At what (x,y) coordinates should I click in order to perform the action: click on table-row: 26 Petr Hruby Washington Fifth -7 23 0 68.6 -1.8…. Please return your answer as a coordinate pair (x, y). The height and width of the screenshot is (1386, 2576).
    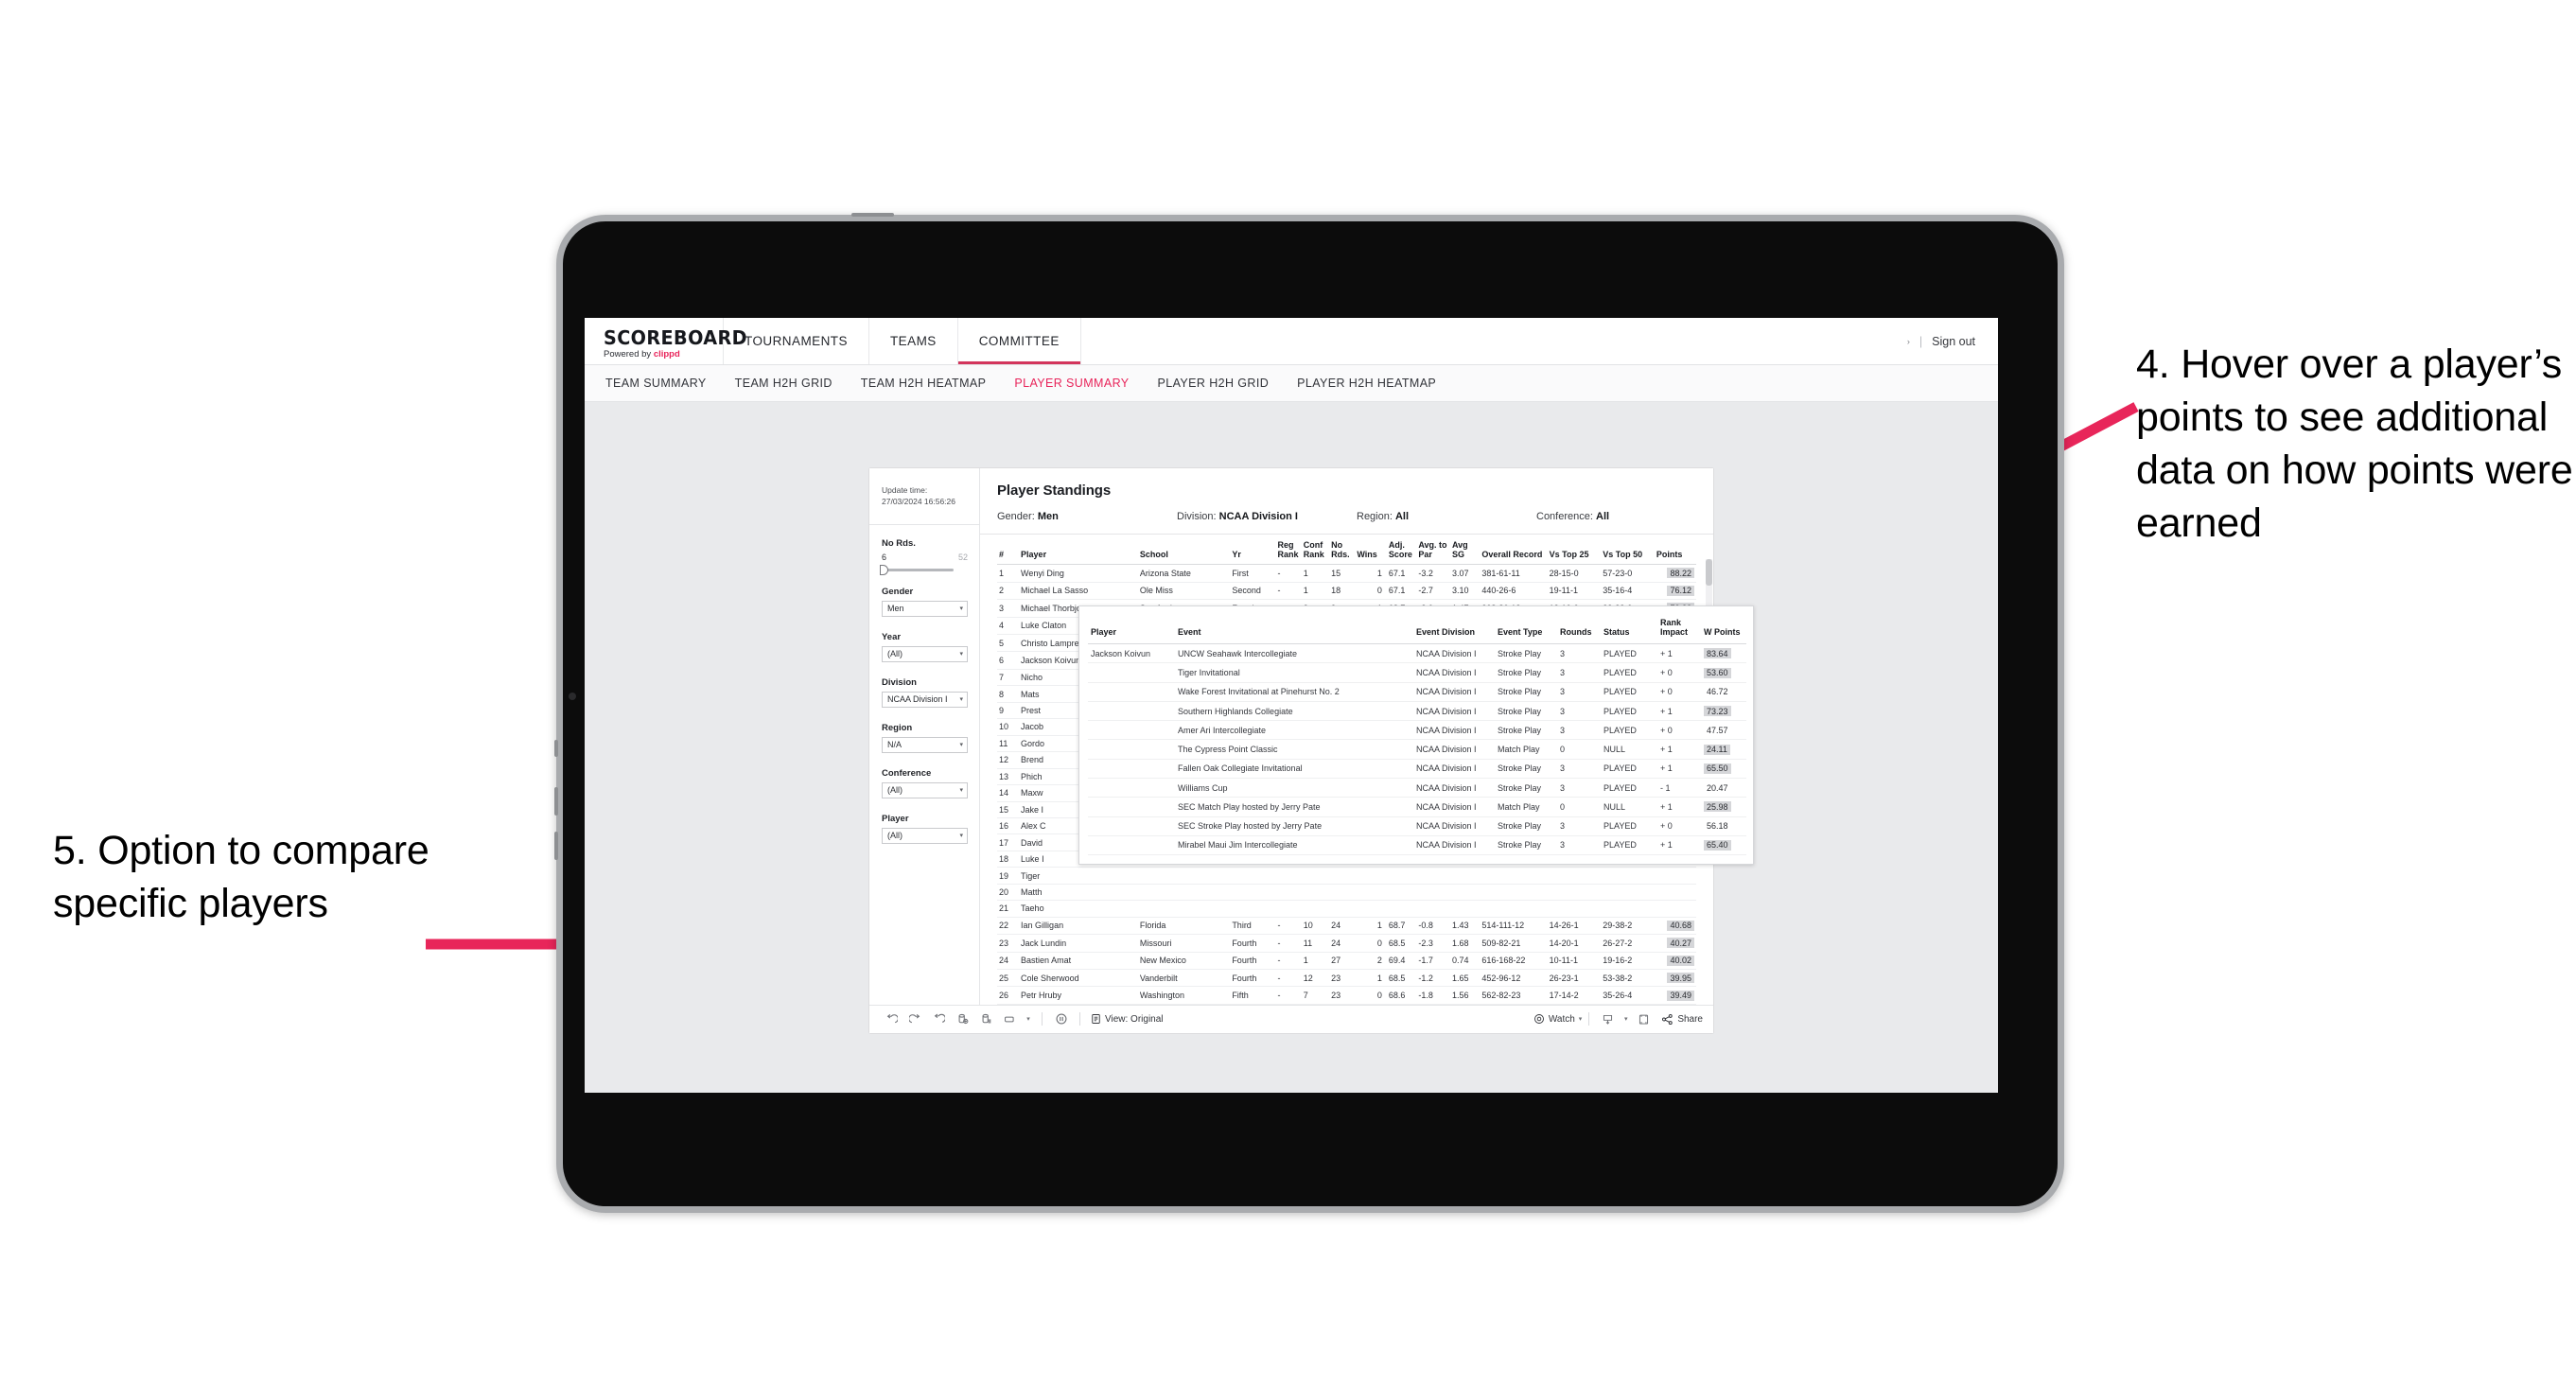
    Looking at the image, I should click on (1347, 995).